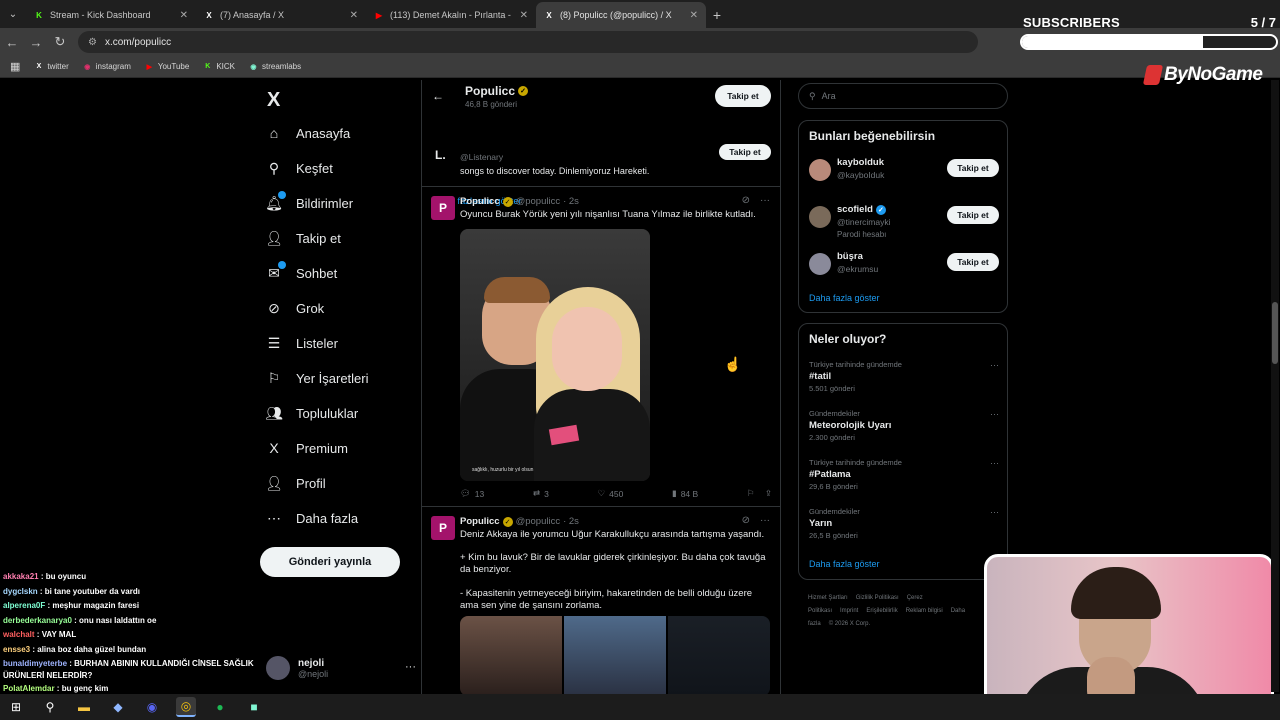 The height and width of the screenshot is (720, 1280). What do you see at coordinates (685, 493) in the screenshot?
I see `views-button: ▮ 84 B` at bounding box center [685, 493].